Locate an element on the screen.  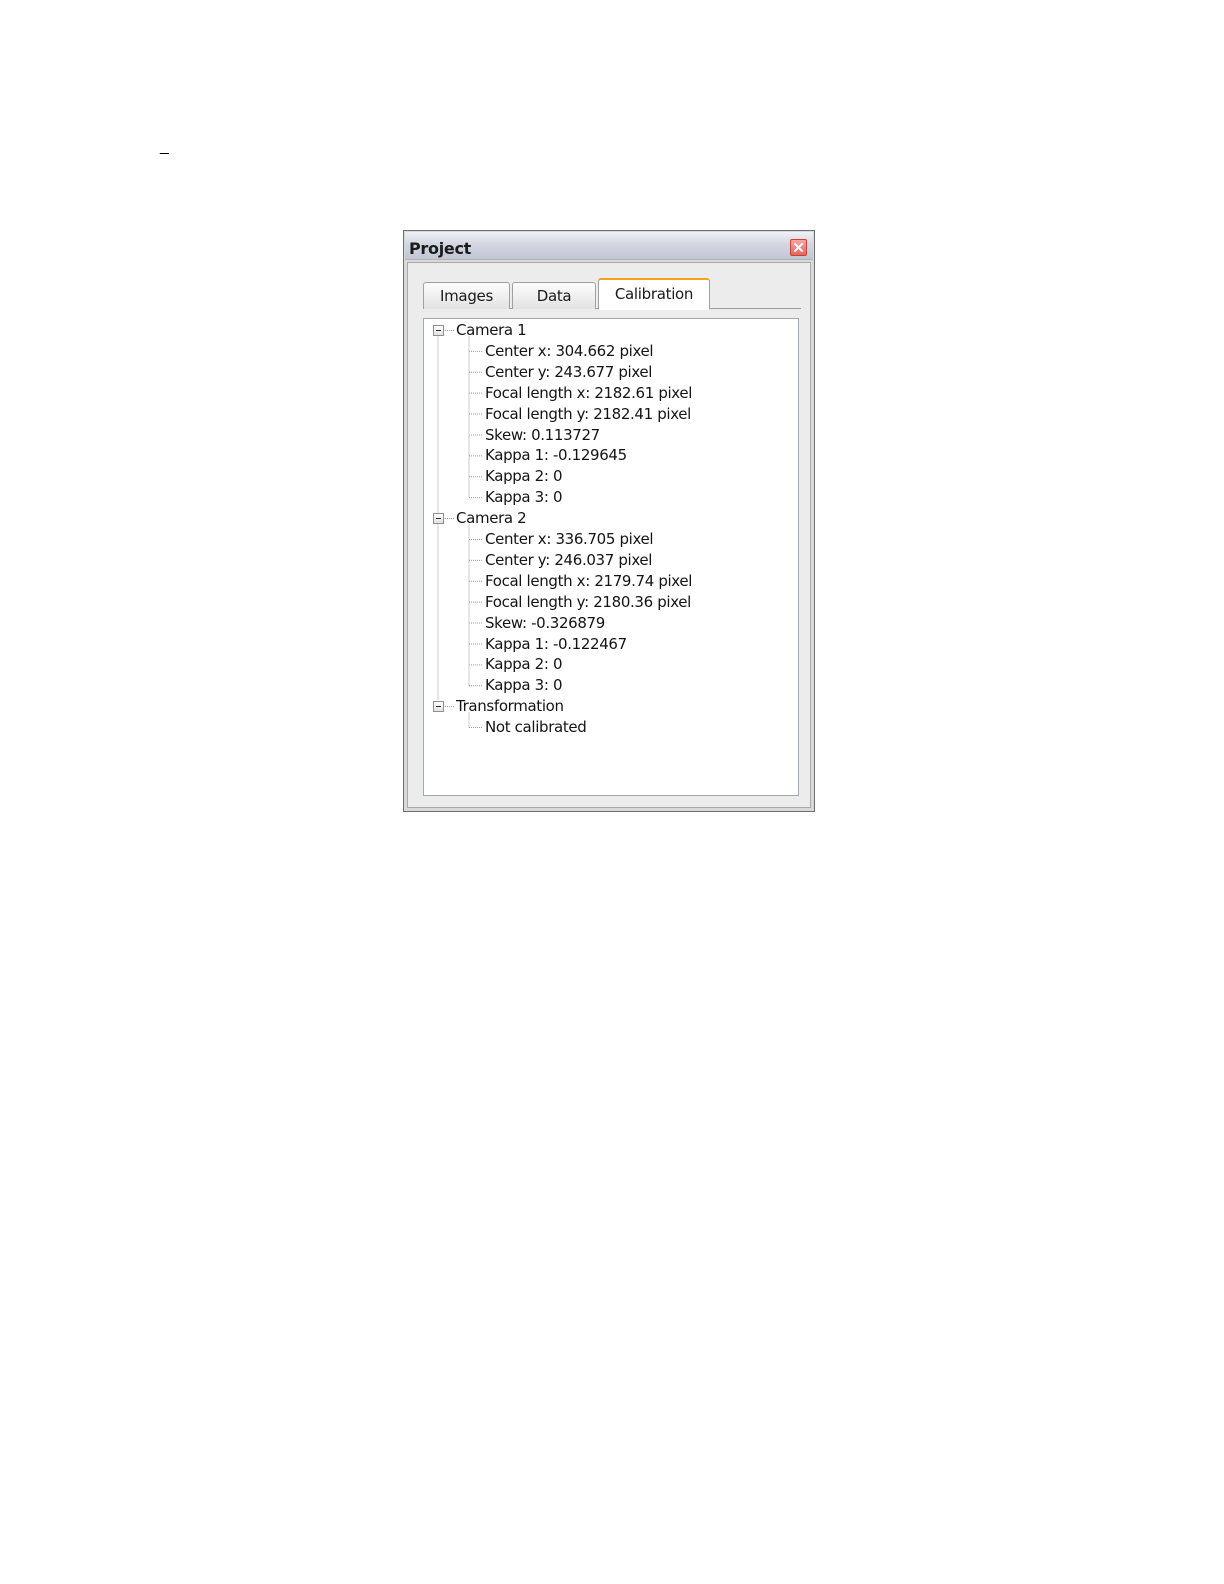
tab-bar: Images Data Calibration is located at coordinates (612, 293).